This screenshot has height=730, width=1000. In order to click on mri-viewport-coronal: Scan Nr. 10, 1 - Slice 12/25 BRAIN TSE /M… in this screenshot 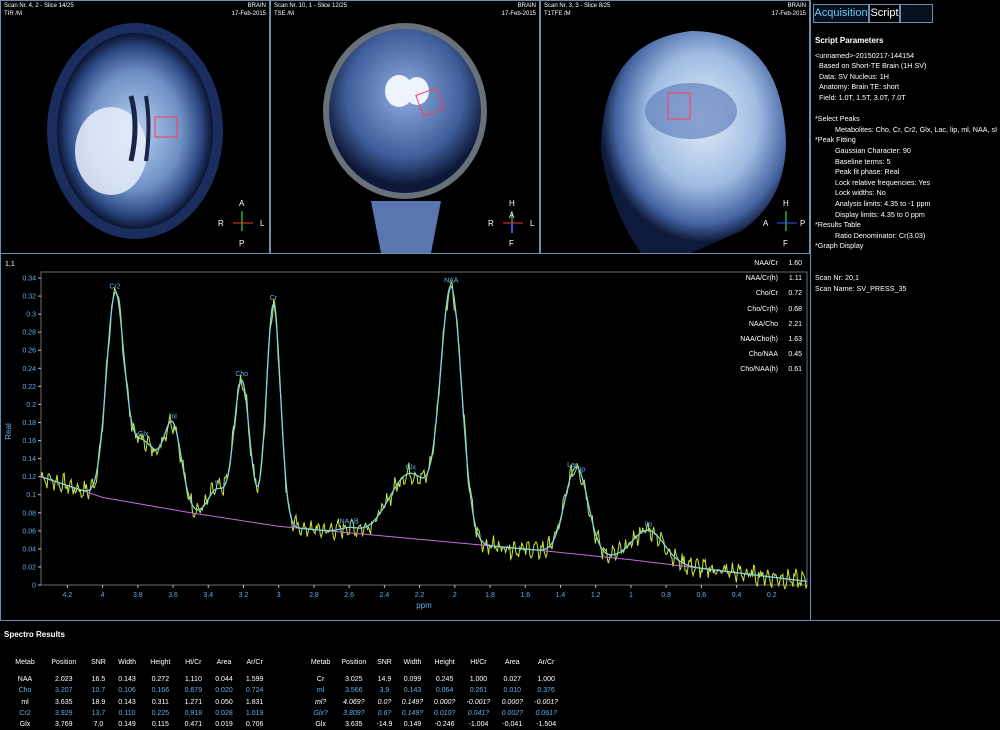, I will do `click(405, 127)`.